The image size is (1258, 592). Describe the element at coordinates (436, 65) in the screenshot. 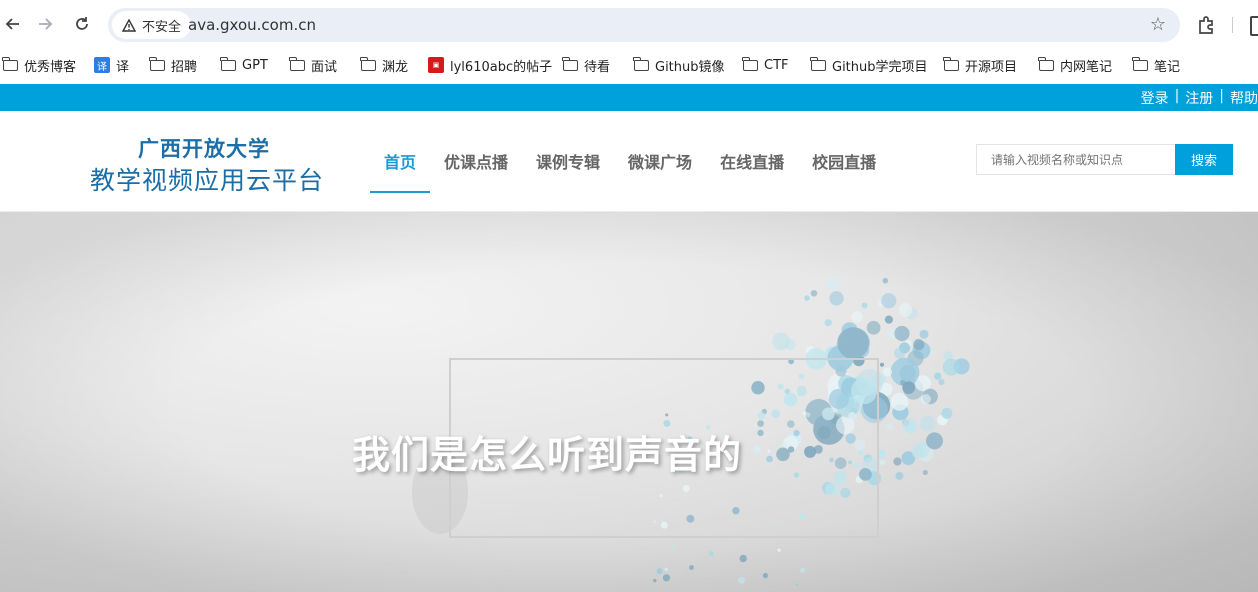

I see `site-icon: ▣` at that location.